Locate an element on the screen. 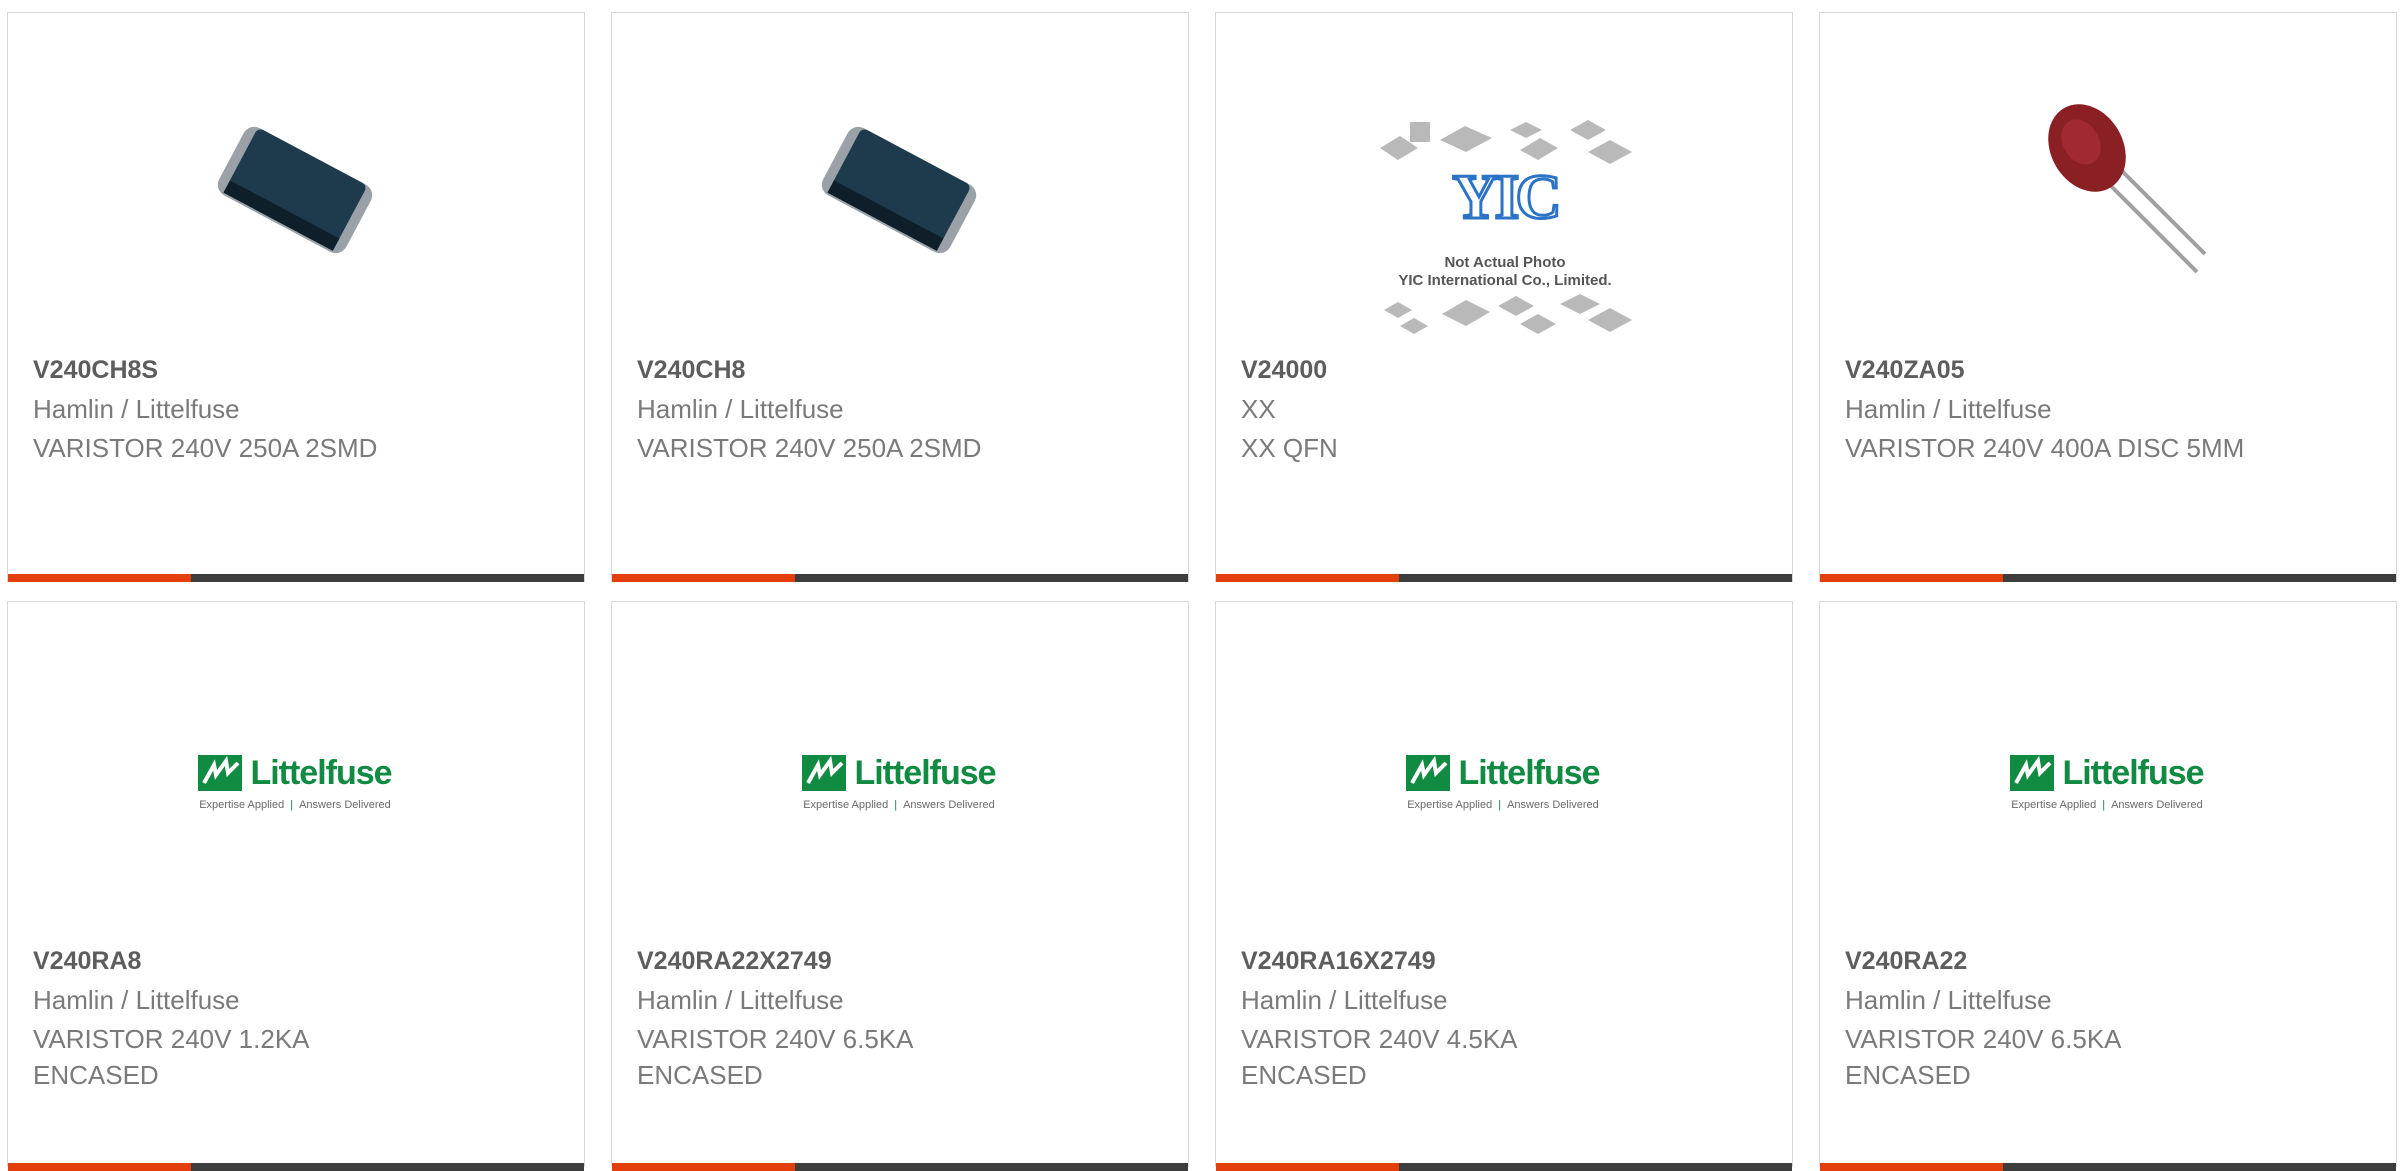 The width and height of the screenshot is (2400, 1171). yic-logo: YIC is located at coordinates (1507, 197).